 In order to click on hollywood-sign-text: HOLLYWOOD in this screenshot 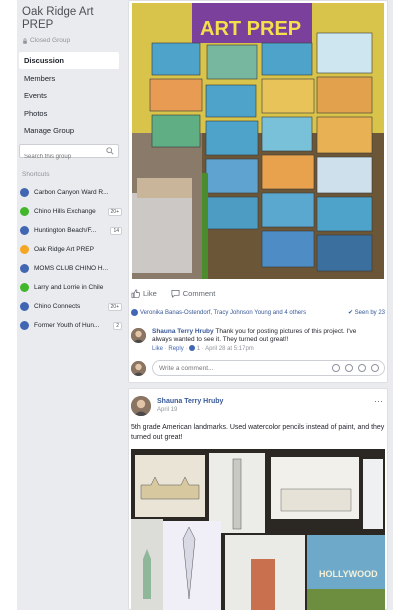, I will do `click(348, 574)`.